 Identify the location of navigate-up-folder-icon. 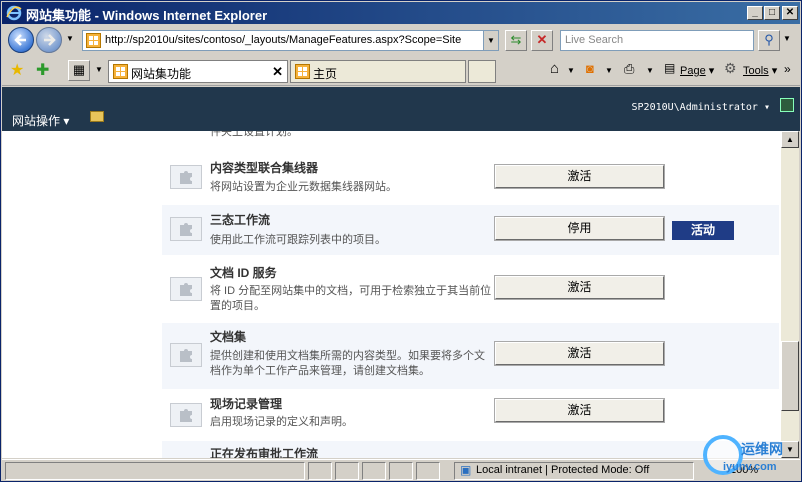
(97, 116).